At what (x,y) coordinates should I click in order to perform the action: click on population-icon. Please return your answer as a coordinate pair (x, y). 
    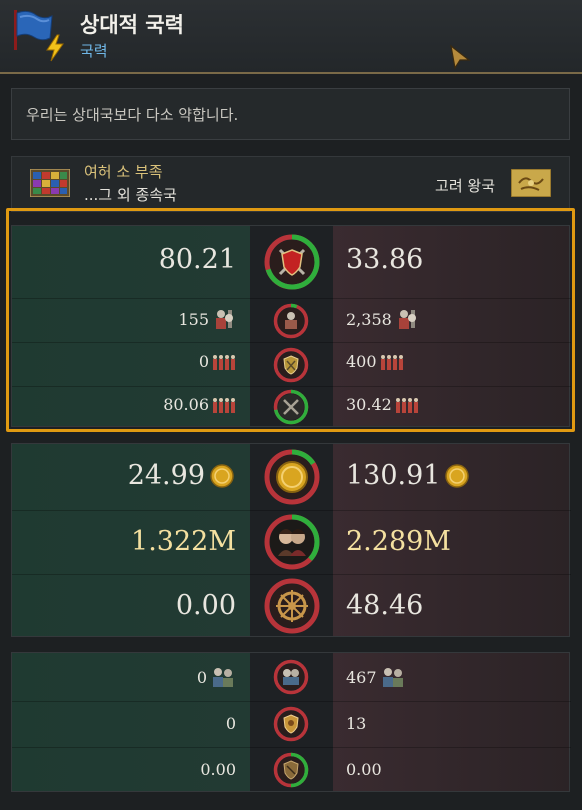
    Looking at the image, I should click on (292, 544).